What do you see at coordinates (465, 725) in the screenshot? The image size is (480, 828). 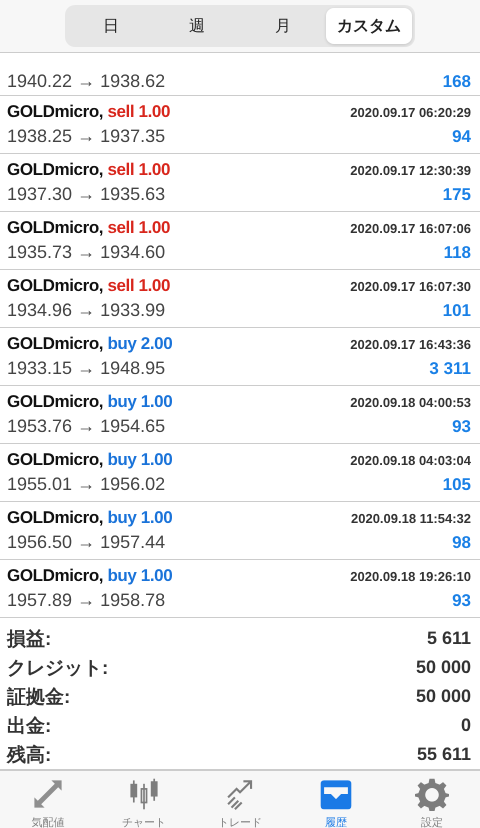 I see `summary-value: 0` at bounding box center [465, 725].